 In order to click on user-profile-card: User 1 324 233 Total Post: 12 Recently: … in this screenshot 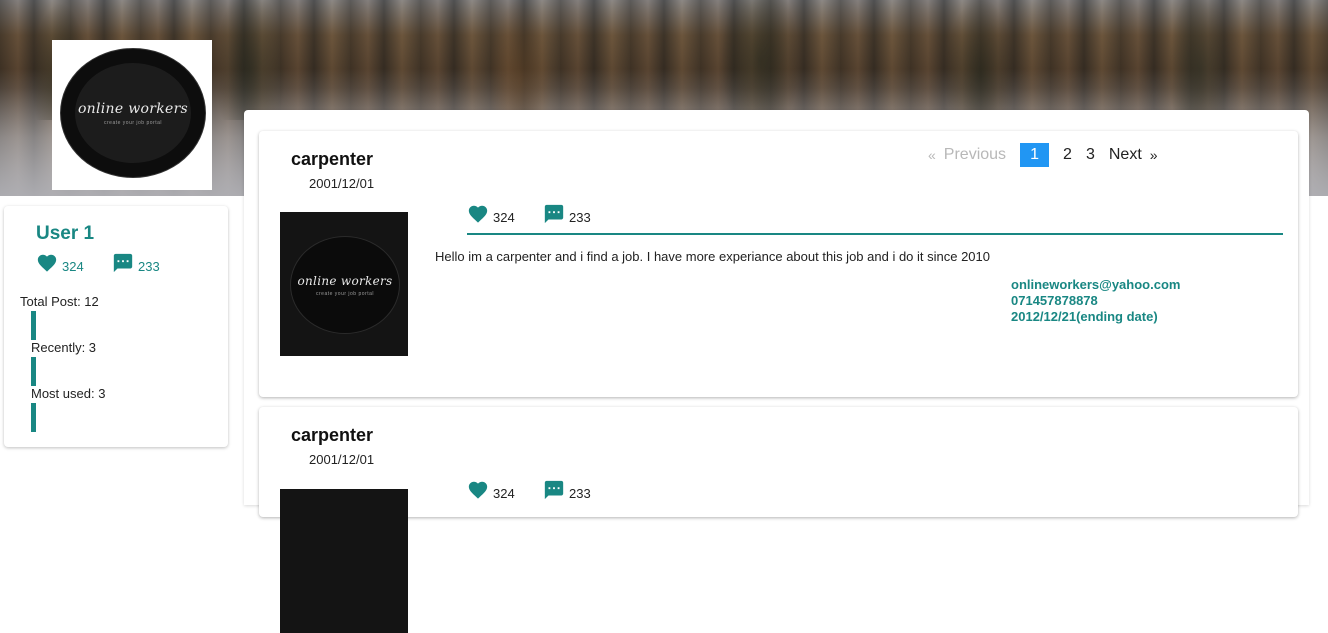, I will do `click(116, 326)`.